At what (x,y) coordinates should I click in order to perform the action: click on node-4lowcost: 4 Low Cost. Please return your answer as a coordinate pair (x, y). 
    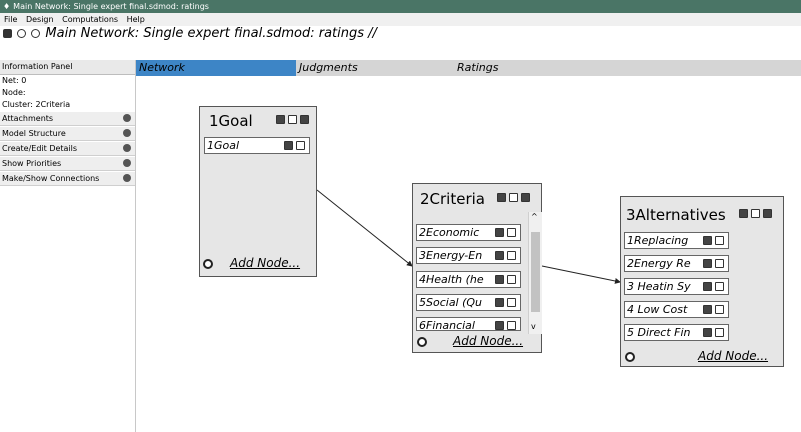
    Looking at the image, I should click on (676, 309).